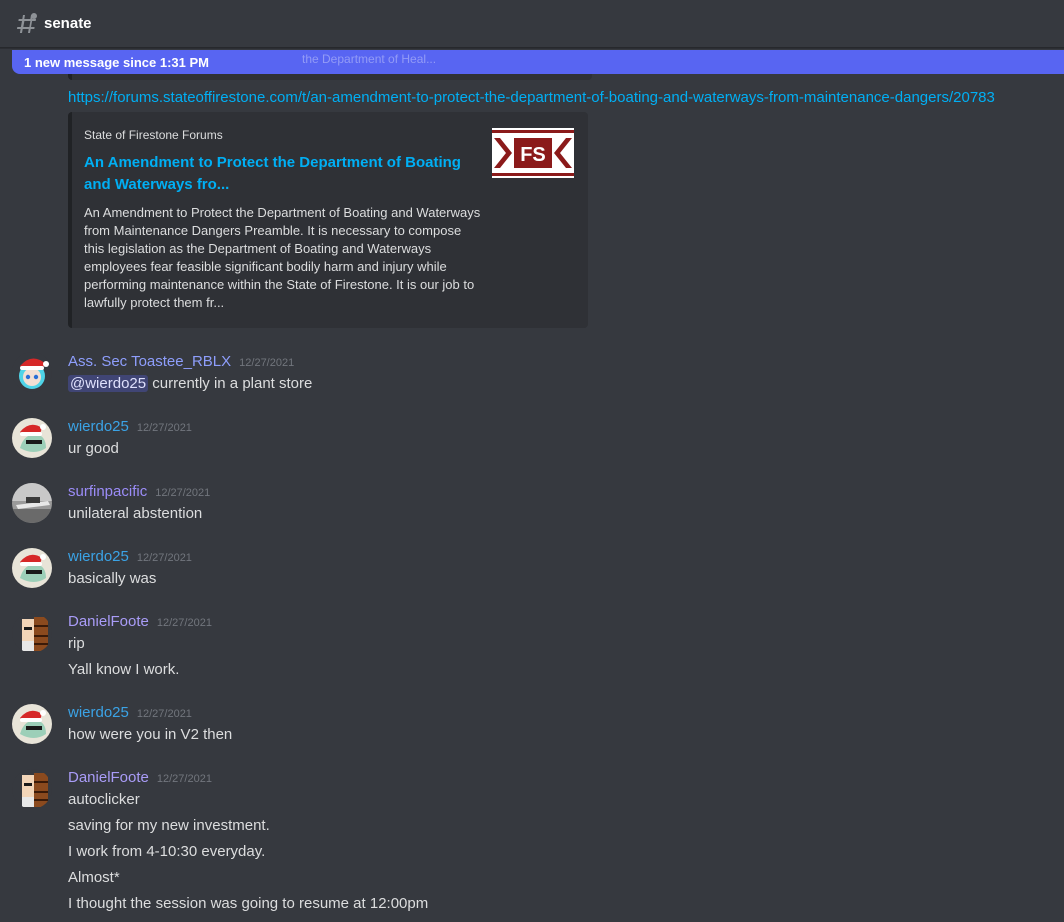 This screenshot has width=1064, height=922. What do you see at coordinates (104, 799) in the screenshot?
I see `message-text: autoclicker` at bounding box center [104, 799].